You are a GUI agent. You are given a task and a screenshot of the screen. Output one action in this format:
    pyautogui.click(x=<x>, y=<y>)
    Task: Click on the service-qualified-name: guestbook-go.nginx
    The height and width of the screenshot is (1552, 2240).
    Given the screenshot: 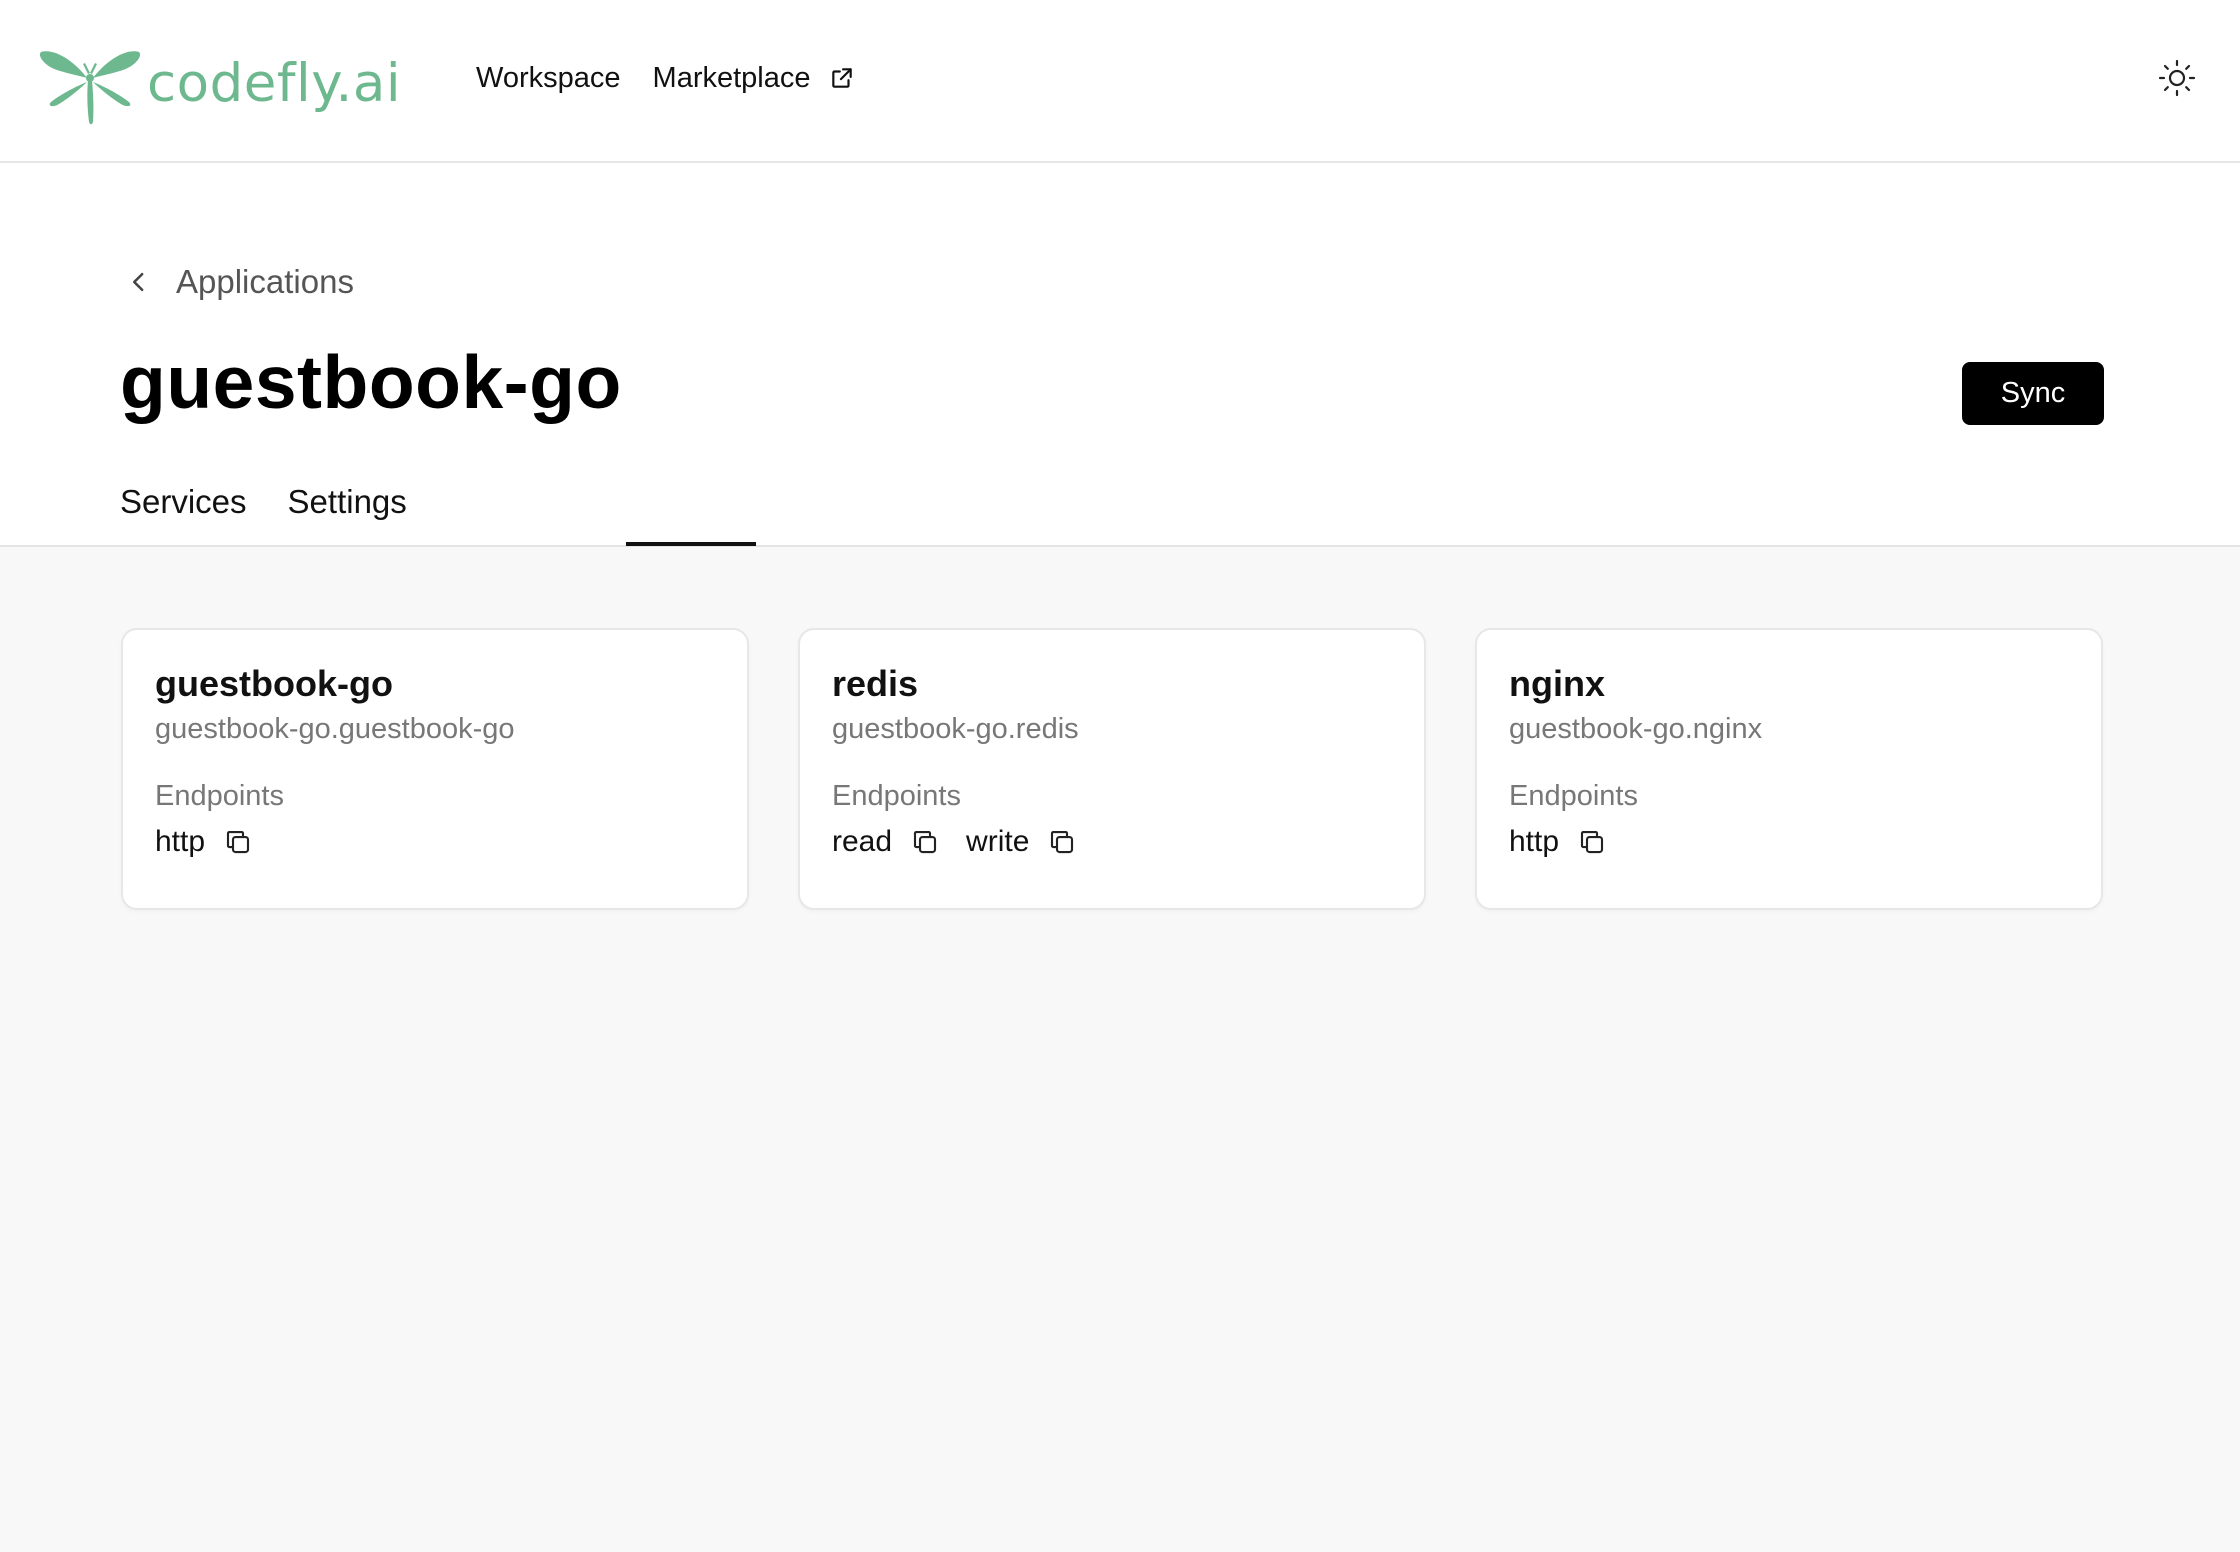 What is the action you would take?
    pyautogui.click(x=1636, y=729)
    